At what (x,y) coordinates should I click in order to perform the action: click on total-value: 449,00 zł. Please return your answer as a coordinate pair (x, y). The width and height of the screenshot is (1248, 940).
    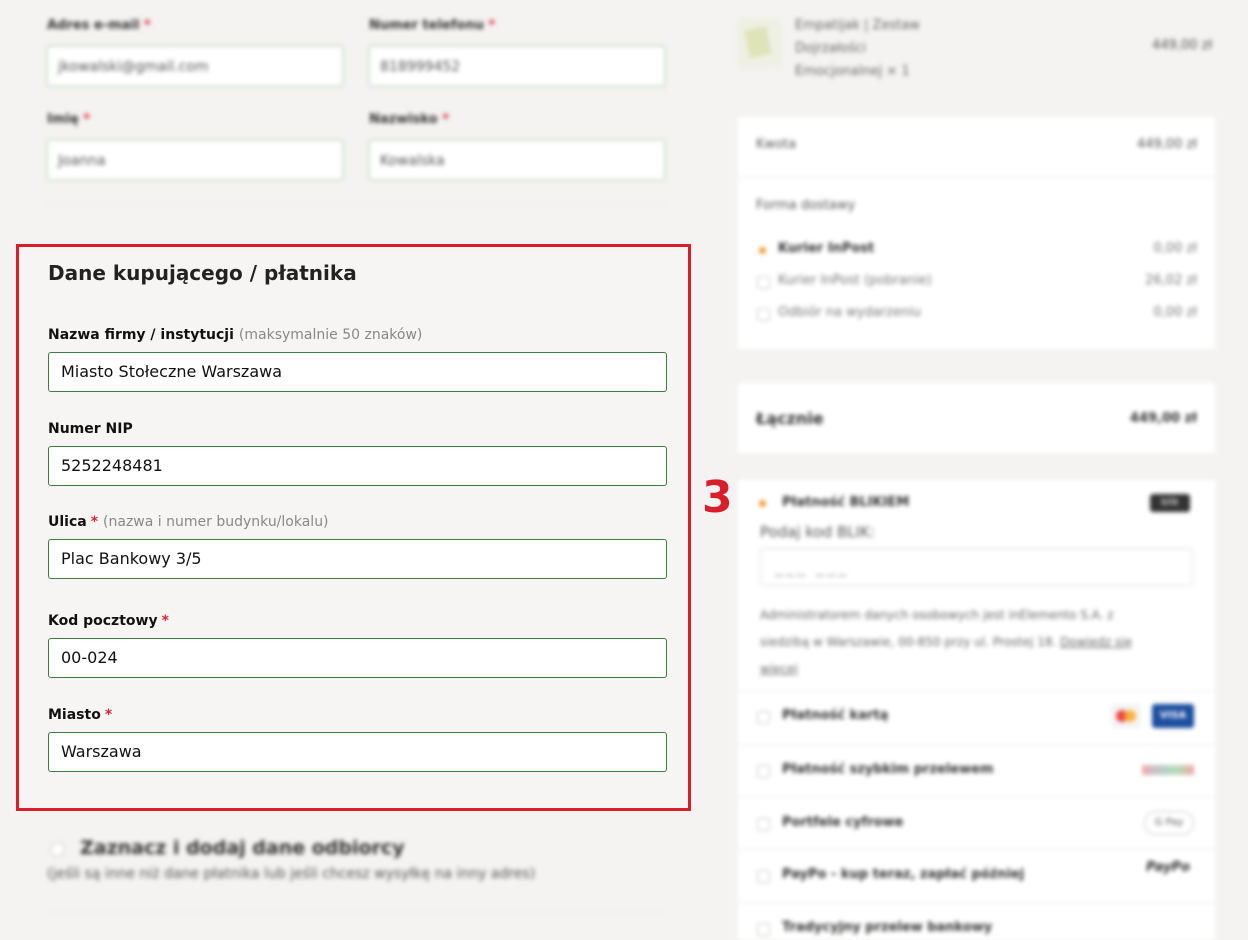
    Looking at the image, I should click on (1163, 418).